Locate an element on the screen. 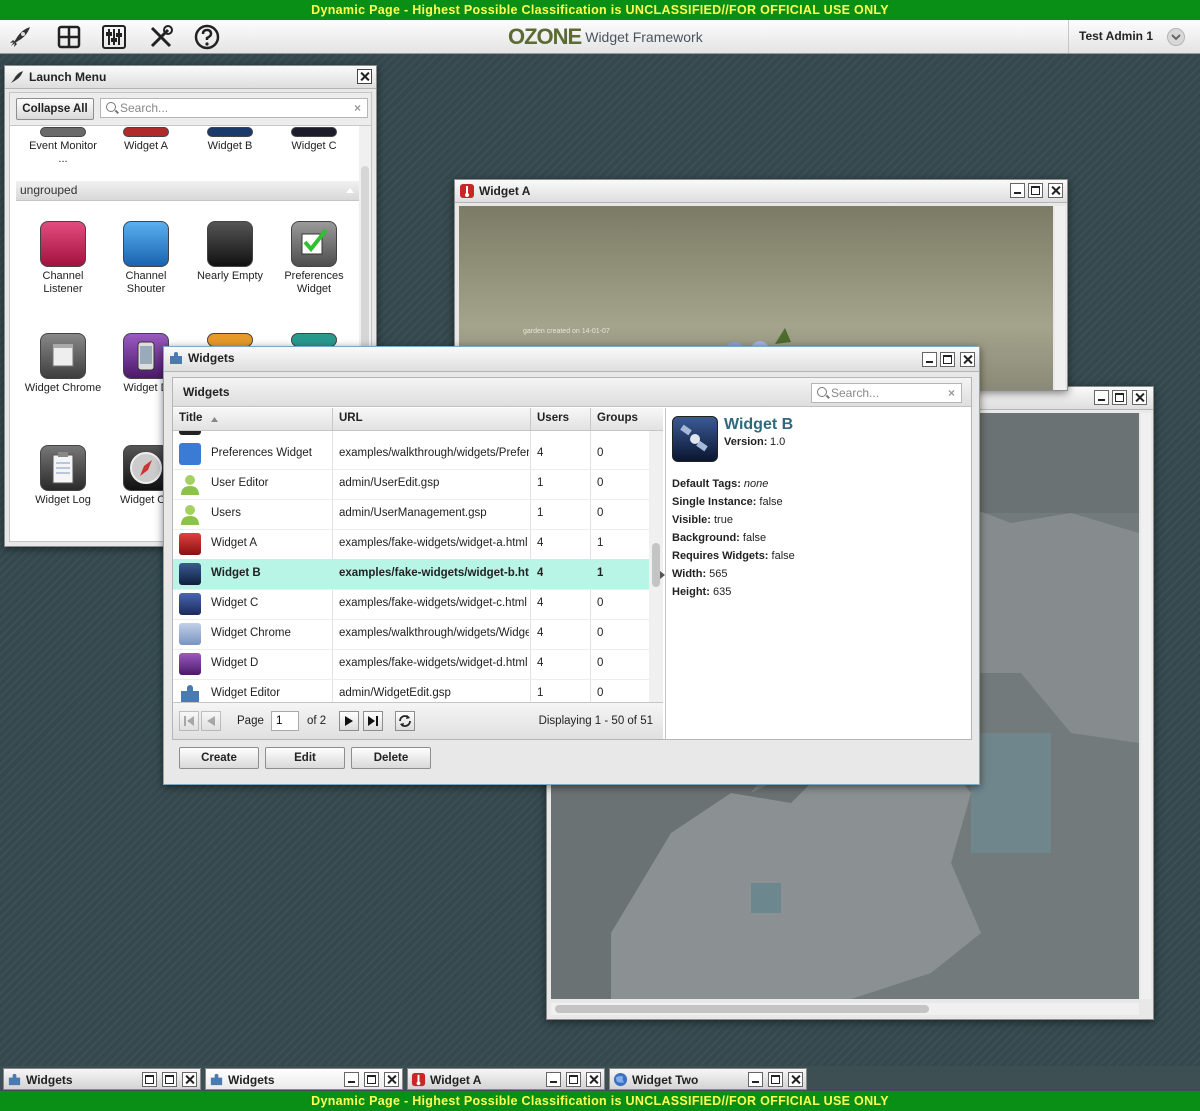 This screenshot has height=1111, width=1200. launch-tile-widget-c: Widget C is located at coordinates (314, 140).